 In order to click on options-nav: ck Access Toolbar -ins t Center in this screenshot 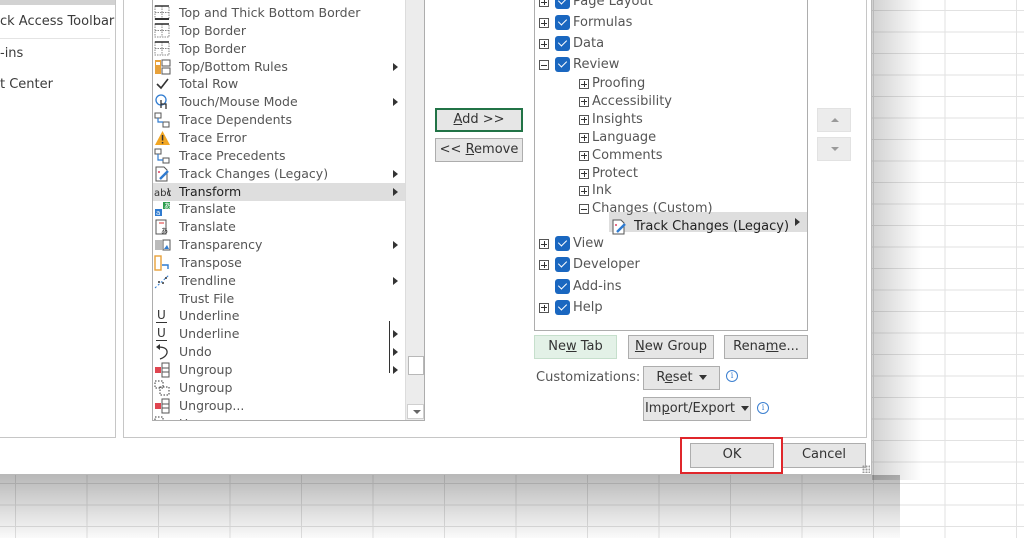, I will do `click(58, 219)`.